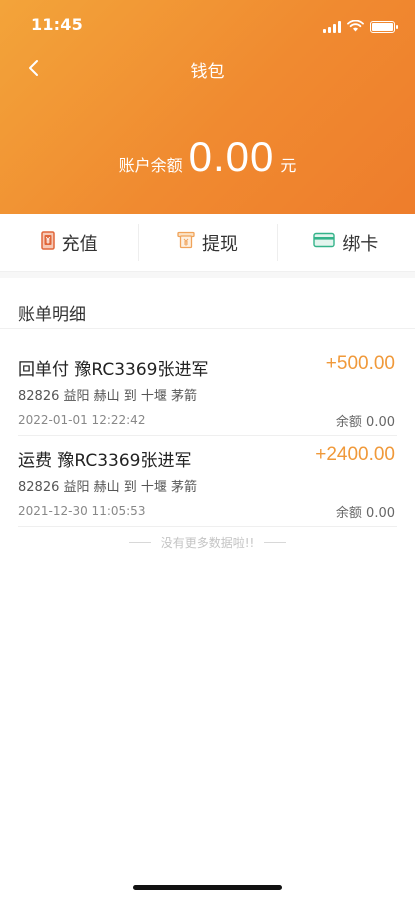  Describe the element at coordinates (207, 24) in the screenshot. I see `status-bar: 11:45` at that location.